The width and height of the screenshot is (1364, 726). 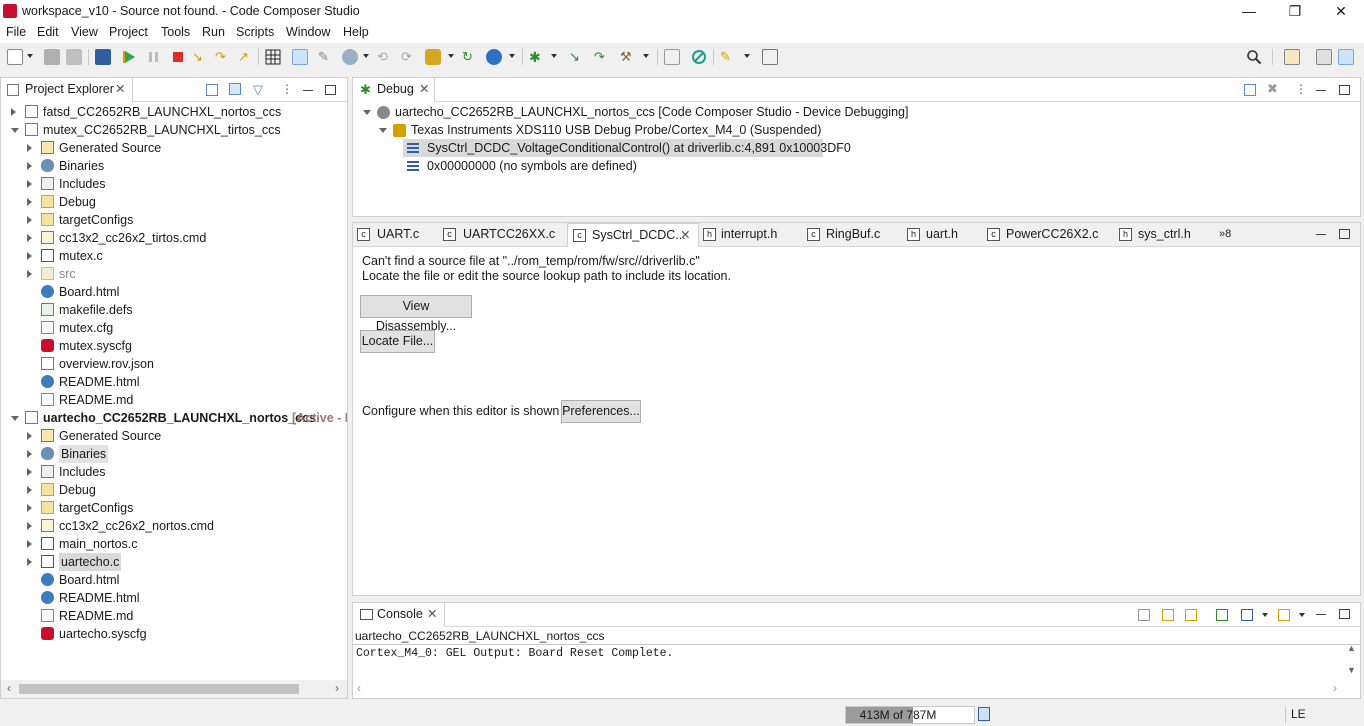 I want to click on menu-help: Help, so click(x=356, y=32).